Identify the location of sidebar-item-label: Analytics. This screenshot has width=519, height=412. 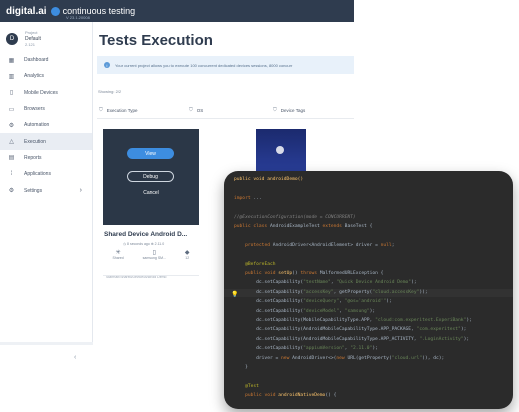
(34, 76).